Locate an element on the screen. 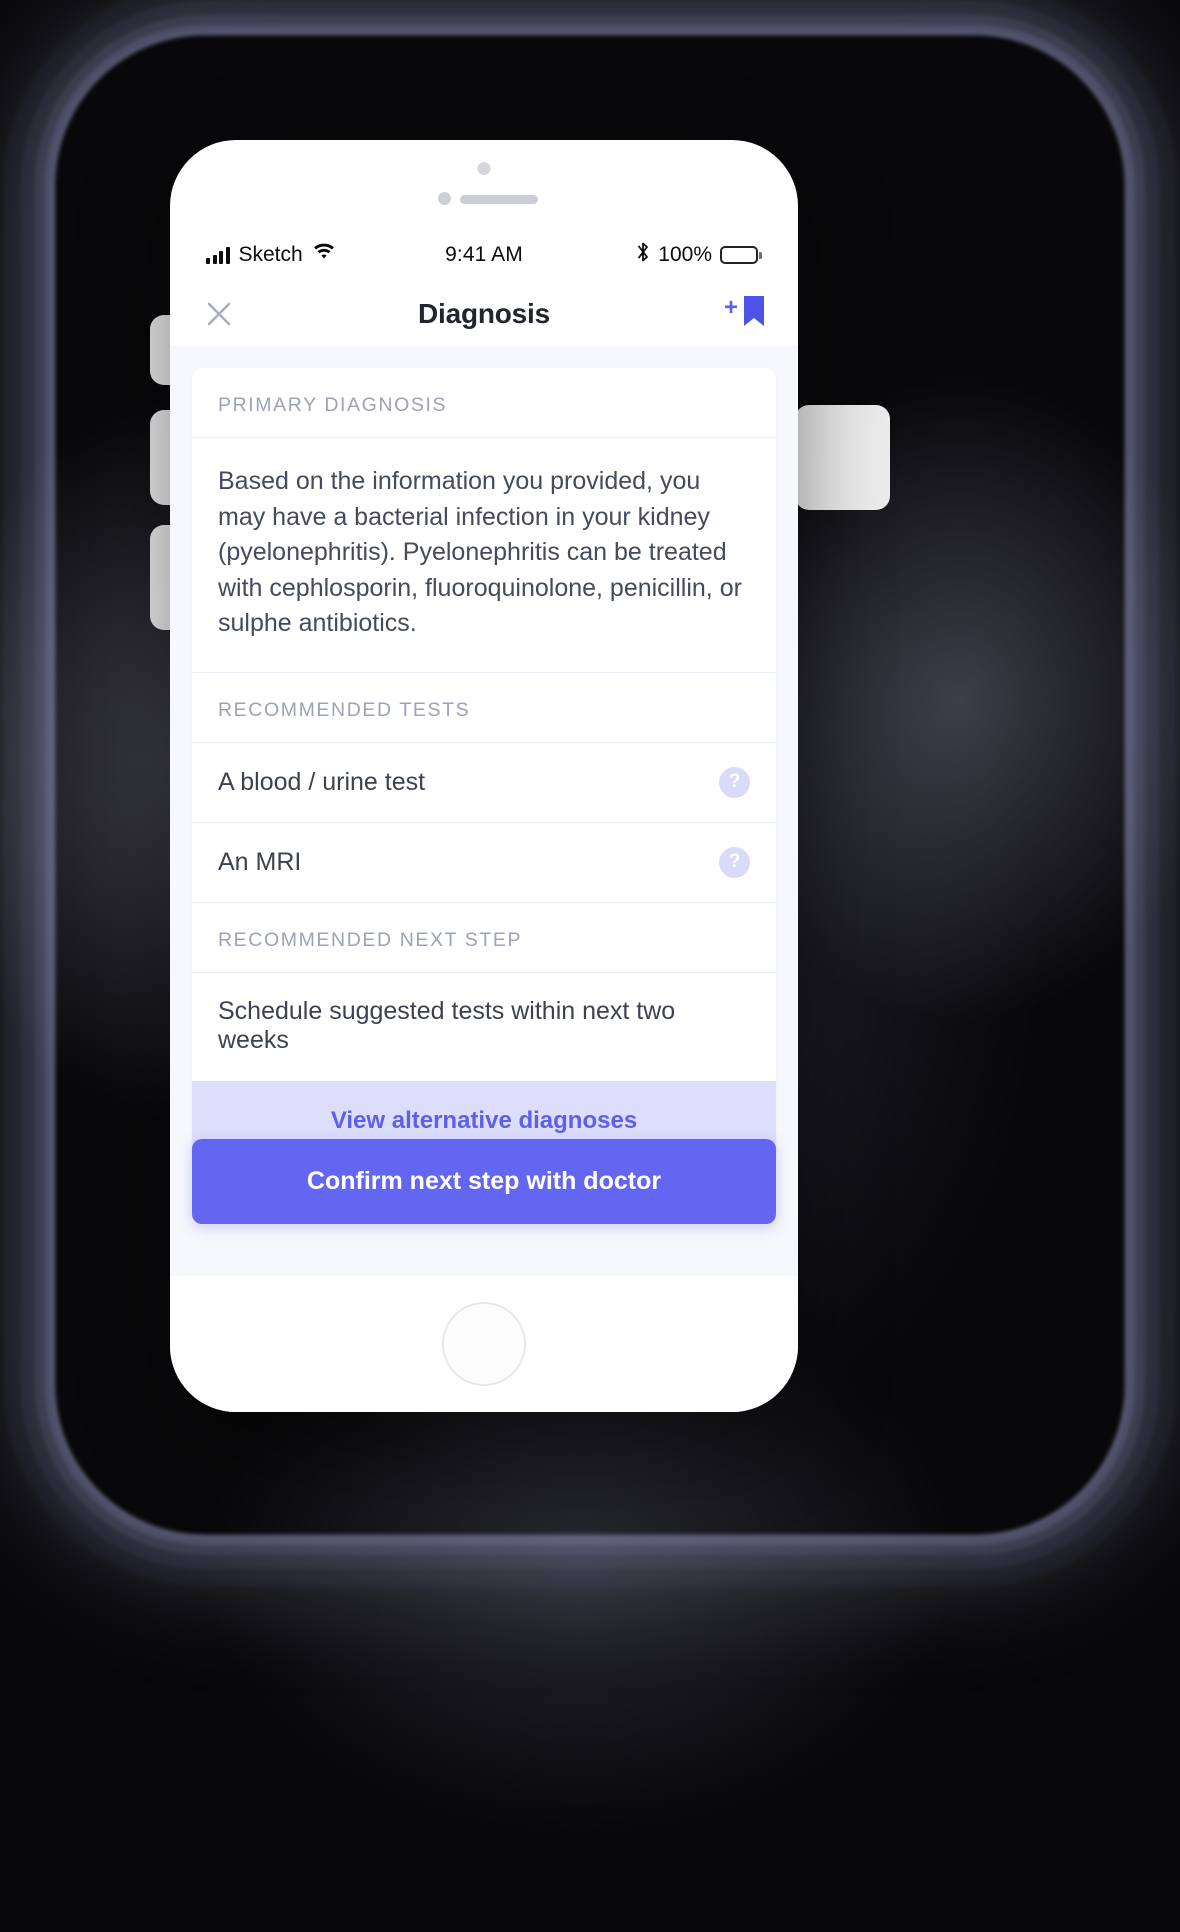 Image resolution: width=1180 pixels, height=1932 pixels. battery-percent-label: 100% is located at coordinates (685, 254).